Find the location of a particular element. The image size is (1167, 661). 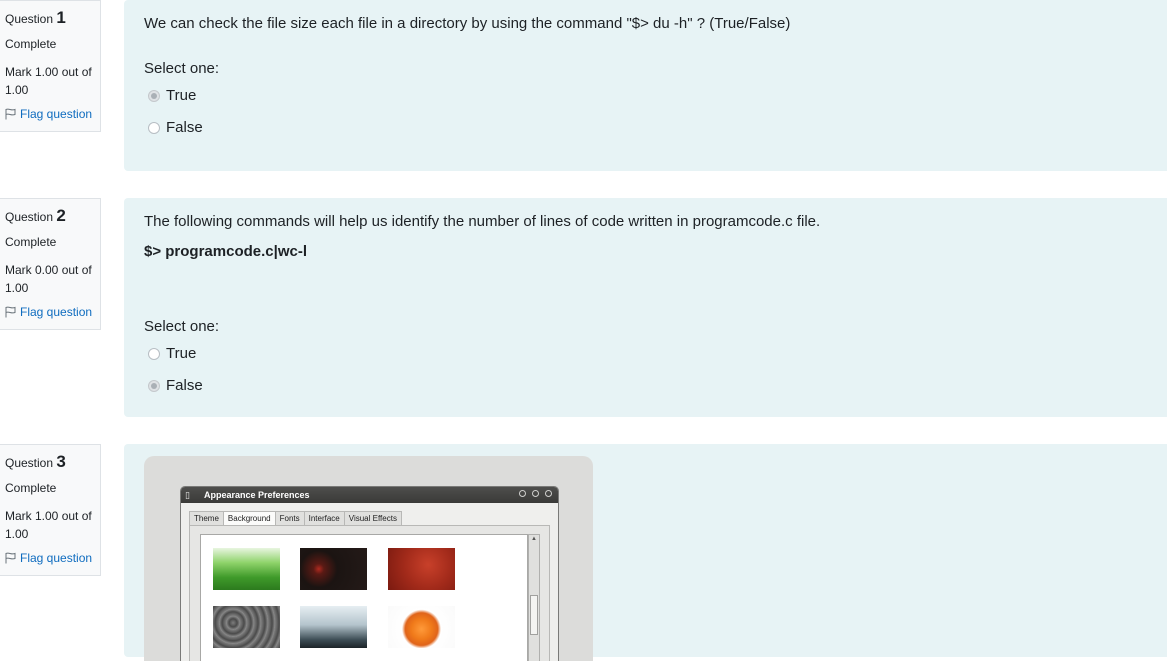

tab-background: Background is located at coordinates (249, 518).